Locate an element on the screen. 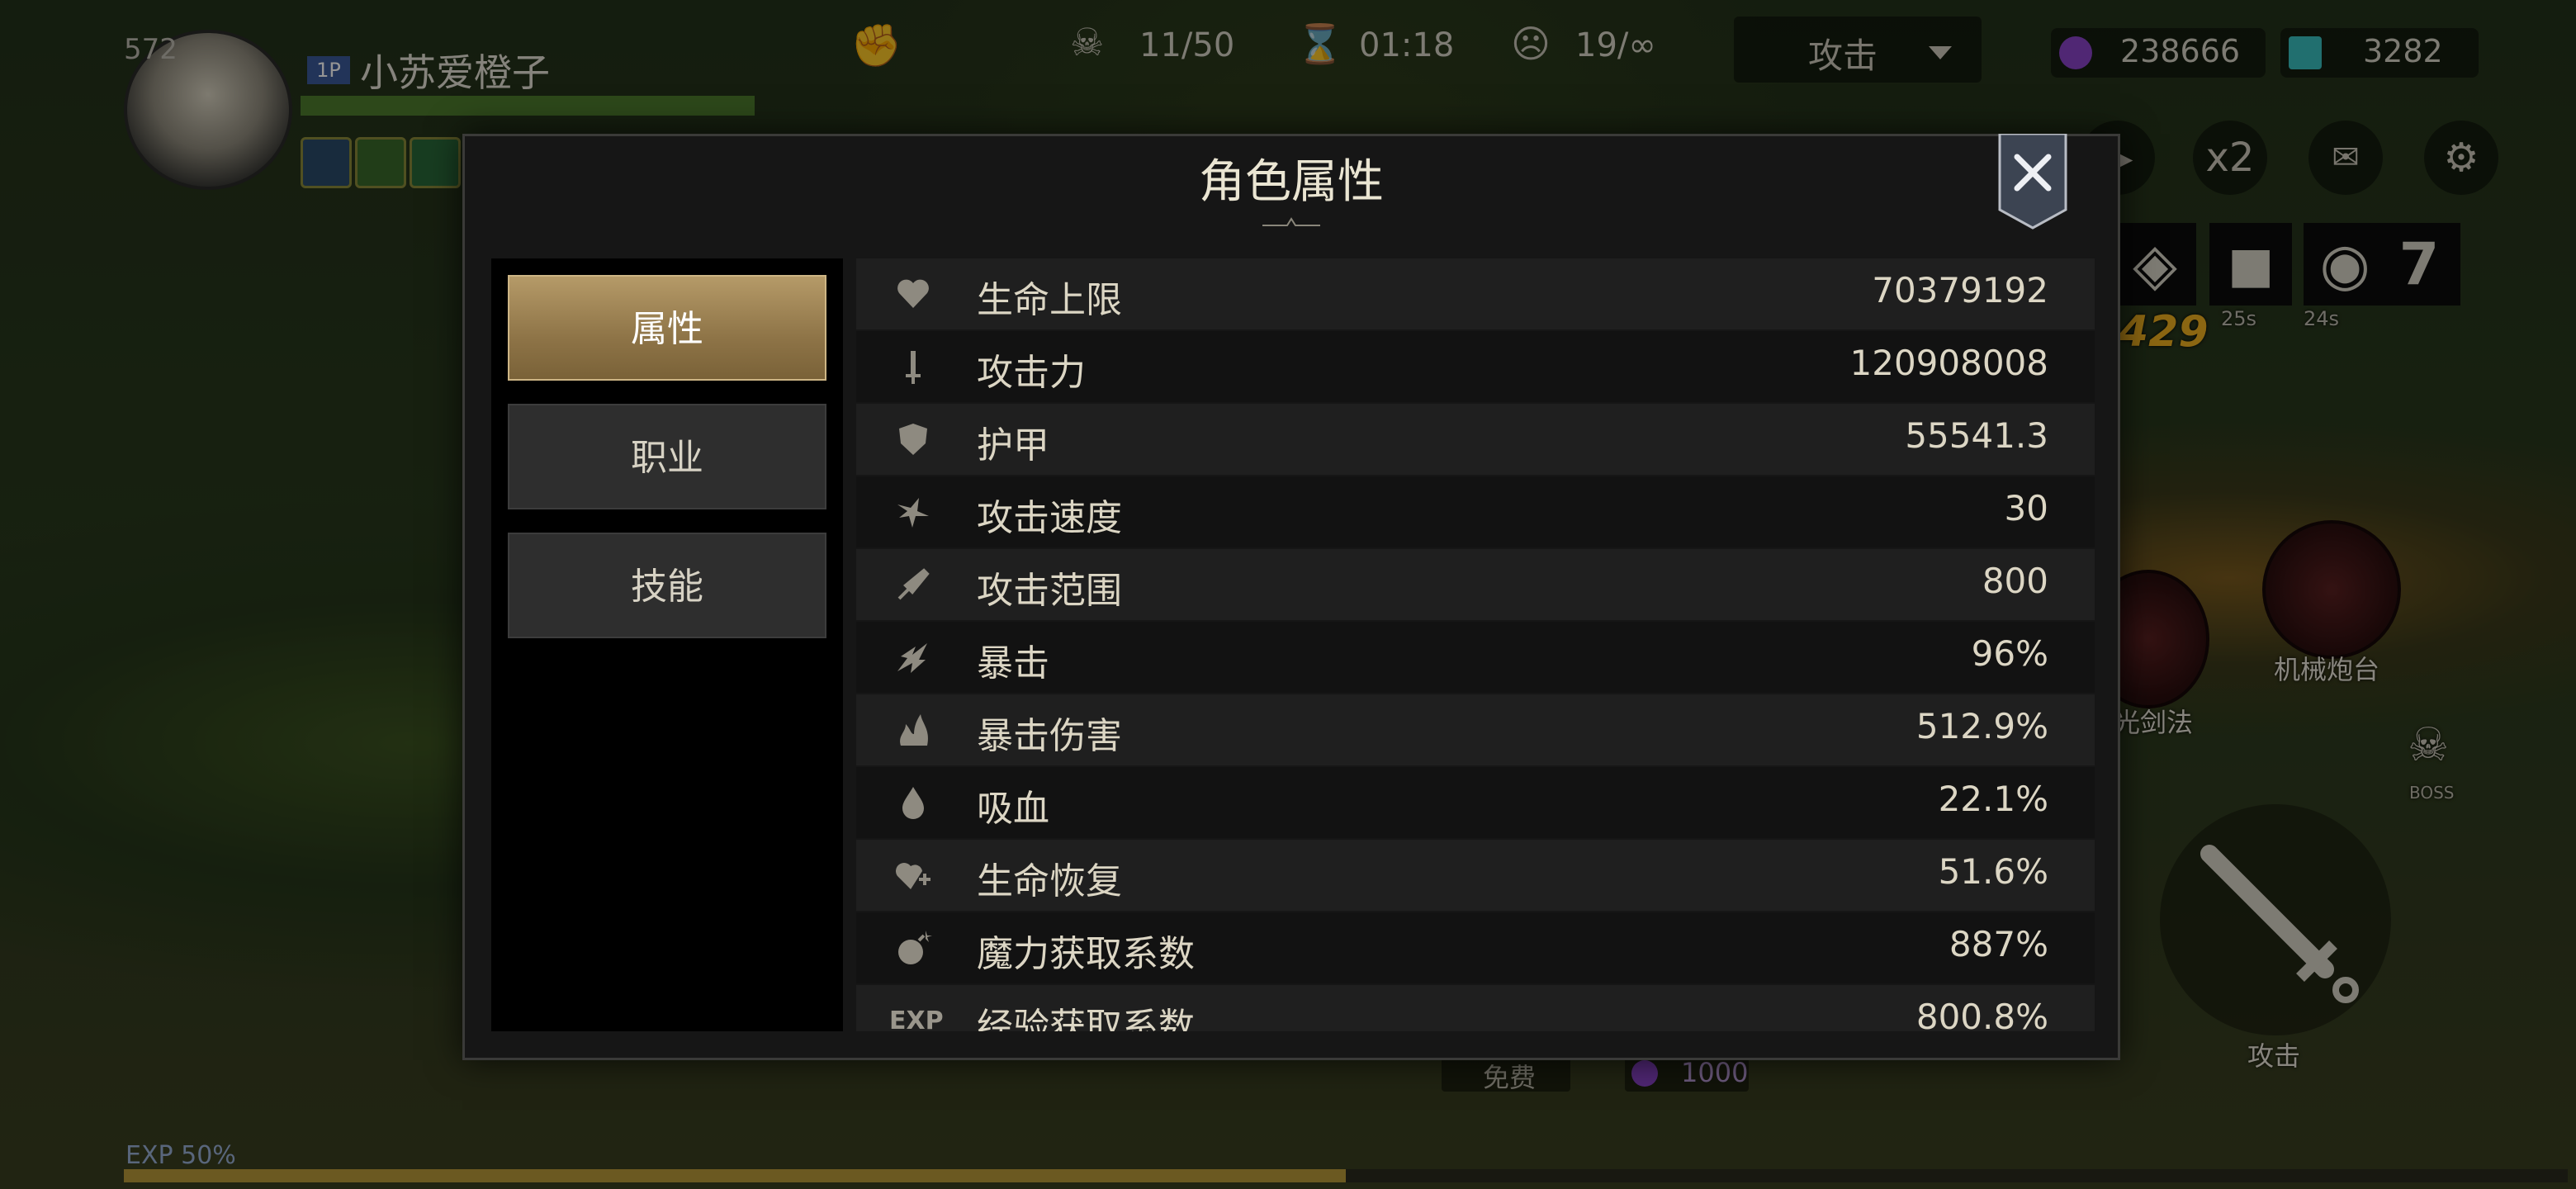 This screenshot has height=1189, width=2576. speed-icon is located at coordinates (913, 513).